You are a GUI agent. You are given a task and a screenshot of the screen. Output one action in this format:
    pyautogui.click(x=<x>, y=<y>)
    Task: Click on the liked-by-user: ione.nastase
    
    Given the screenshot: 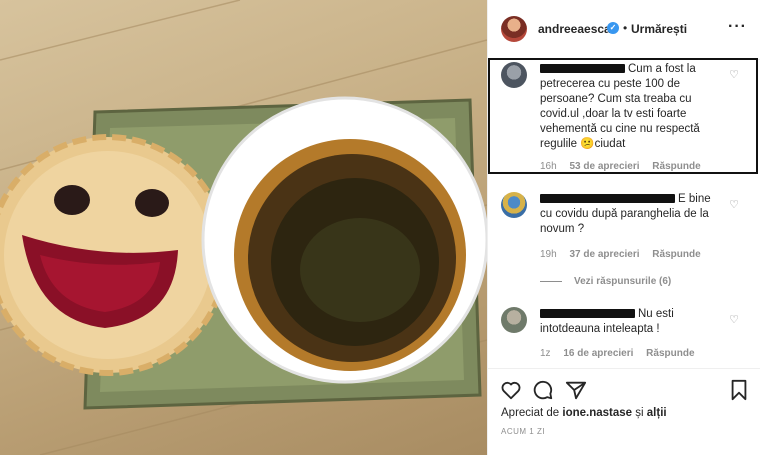 What is the action you would take?
    pyautogui.click(x=597, y=413)
    